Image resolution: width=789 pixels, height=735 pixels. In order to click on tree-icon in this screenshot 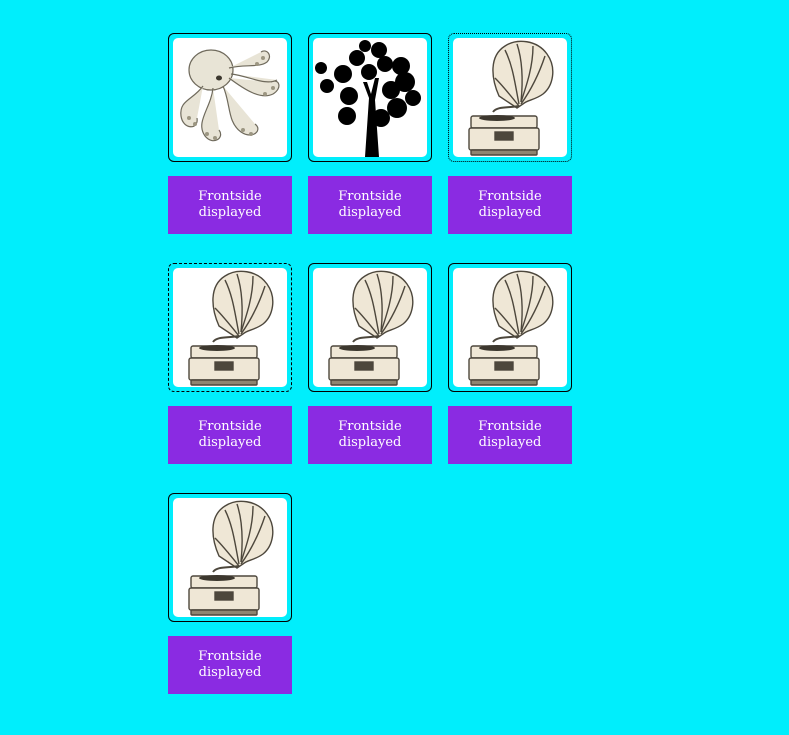, I will do `click(370, 97)`.